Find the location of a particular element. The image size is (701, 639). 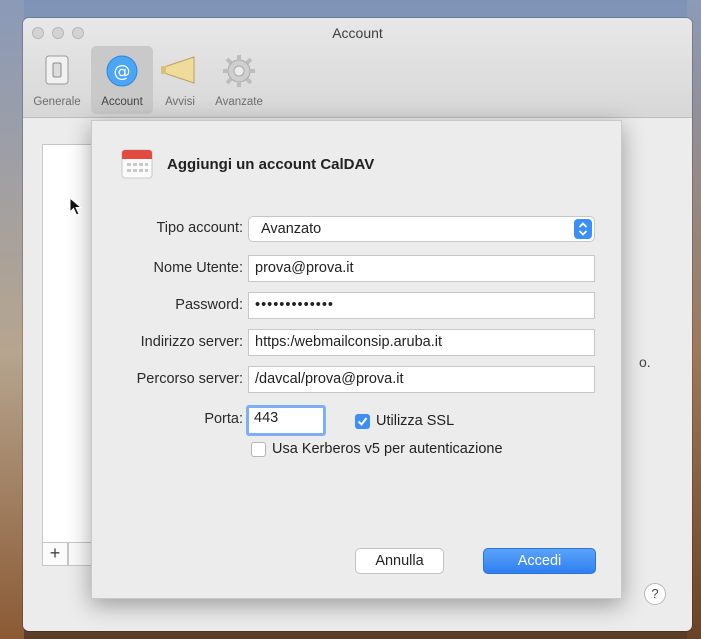

desktop-background-left is located at coordinates (12, 319).